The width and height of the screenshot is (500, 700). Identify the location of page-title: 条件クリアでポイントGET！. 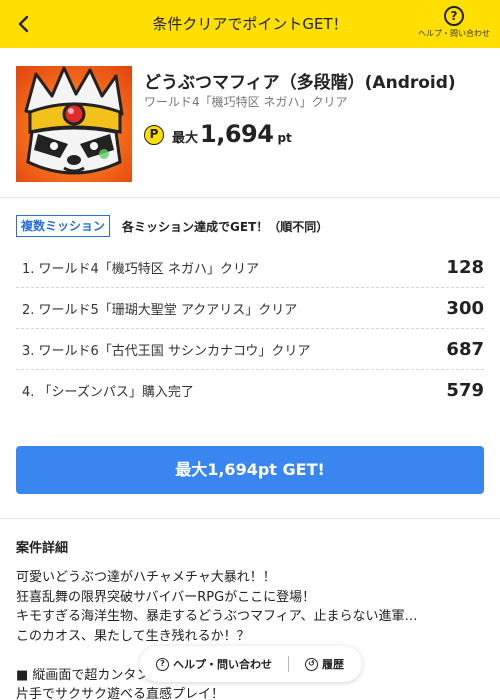
(250, 24).